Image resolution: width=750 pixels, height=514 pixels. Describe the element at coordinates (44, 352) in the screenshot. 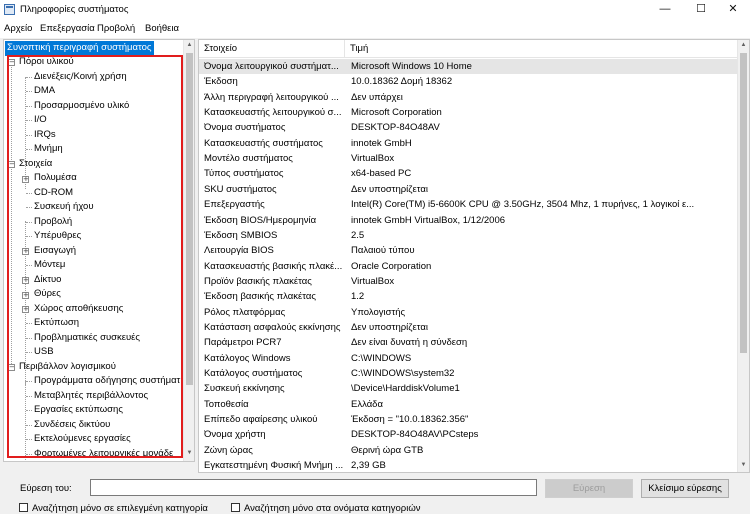

I see `tree-item-usb: USB` at that location.